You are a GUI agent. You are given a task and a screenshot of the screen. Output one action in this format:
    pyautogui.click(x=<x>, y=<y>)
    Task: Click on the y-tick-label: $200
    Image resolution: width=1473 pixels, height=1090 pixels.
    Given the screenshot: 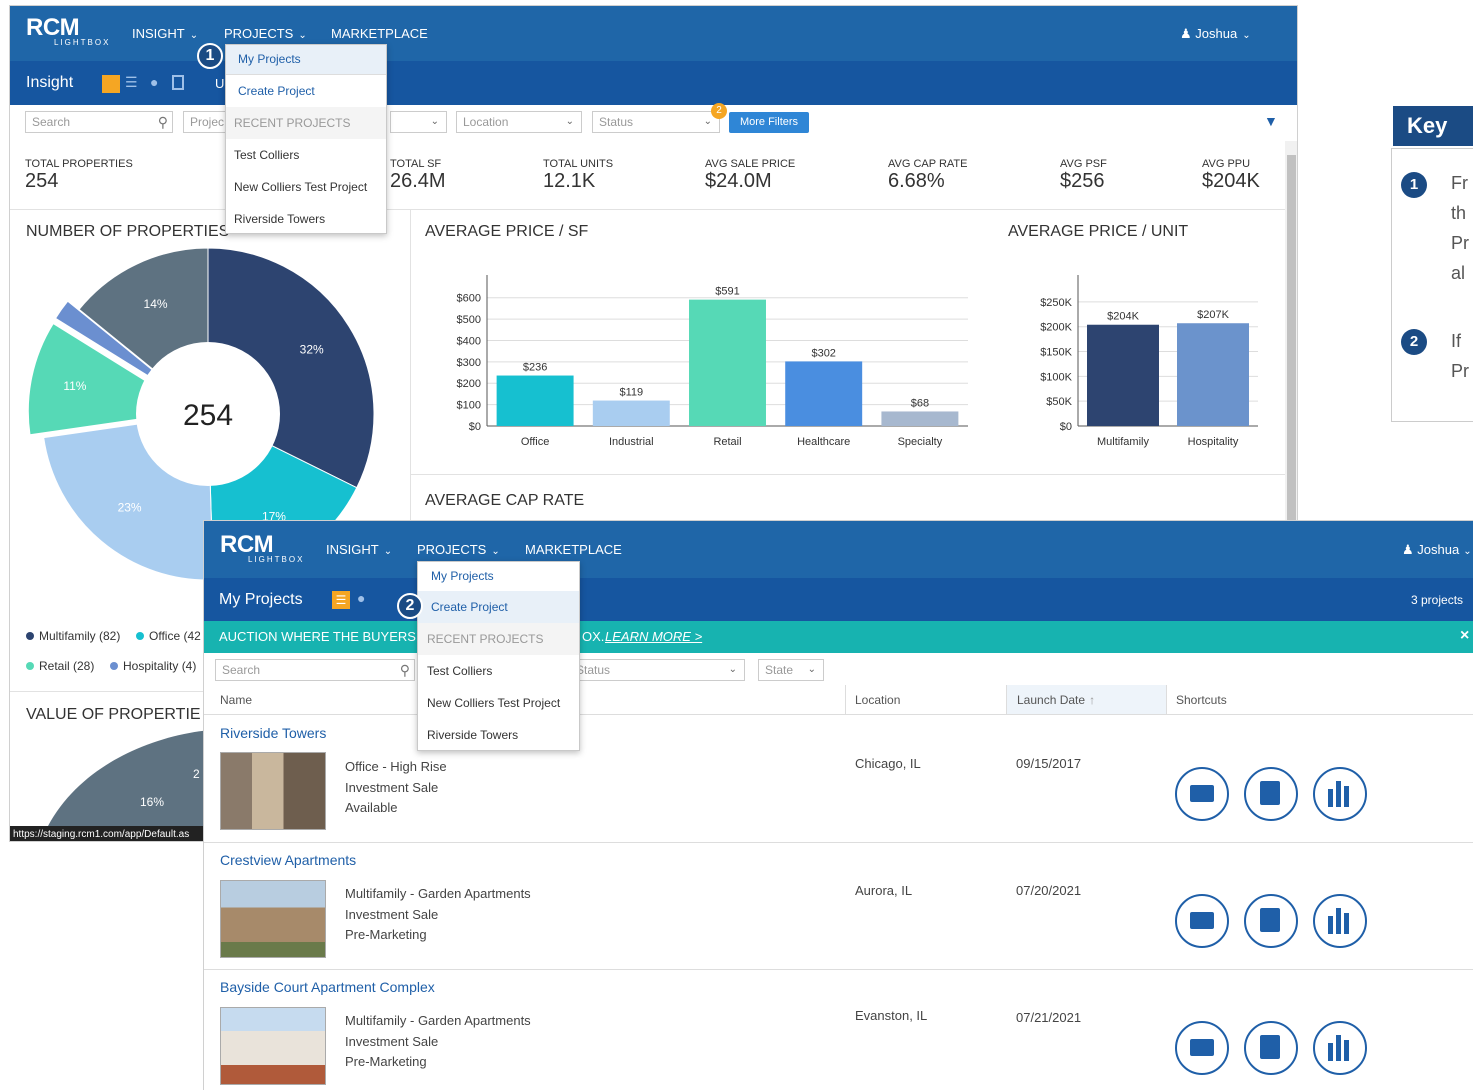 What is the action you would take?
    pyautogui.click(x=469, y=384)
    